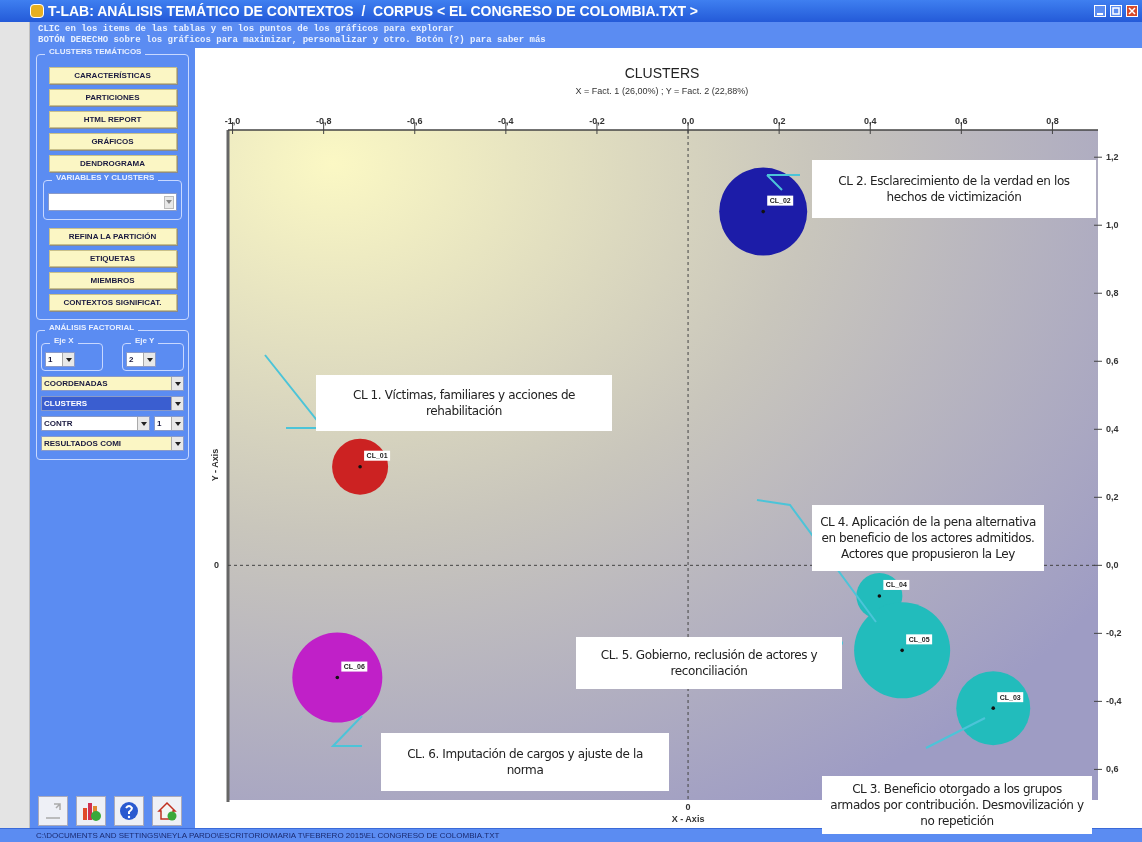  I want to click on dropdown: CONTR, so click(95, 423).